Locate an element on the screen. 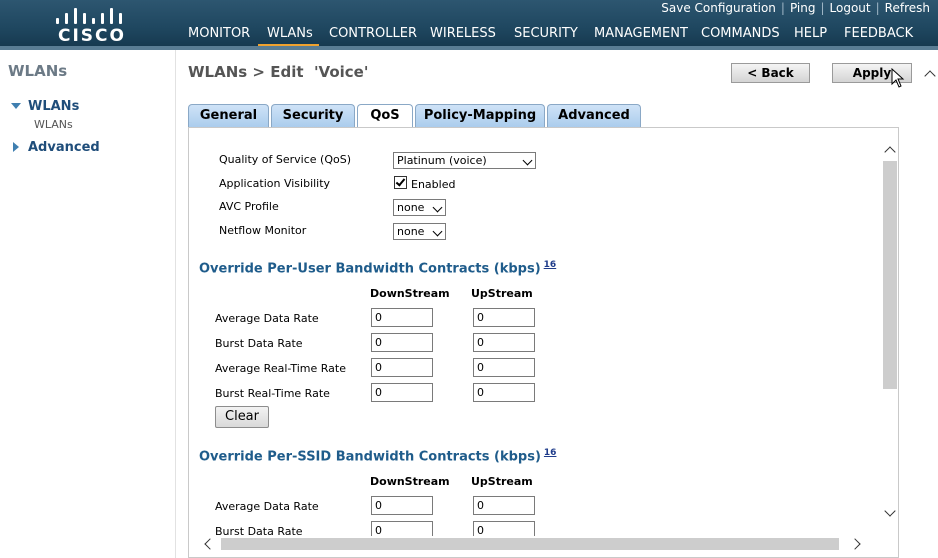 The width and height of the screenshot is (938, 558). logout-link: Logout is located at coordinates (850, 8).